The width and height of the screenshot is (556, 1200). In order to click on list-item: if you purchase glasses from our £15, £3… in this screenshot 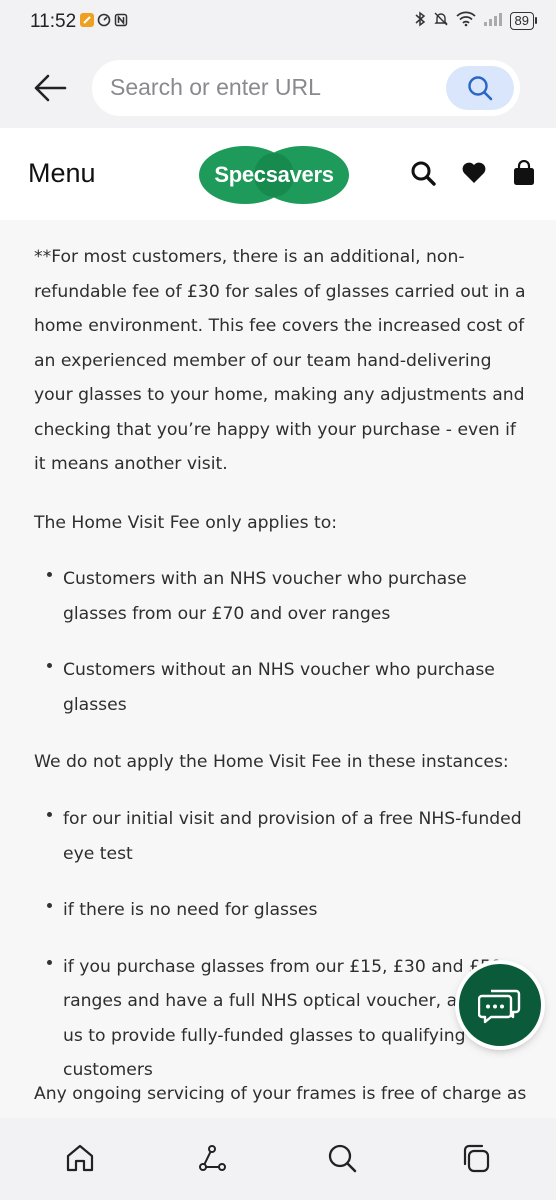, I will do `click(282, 1019)`.